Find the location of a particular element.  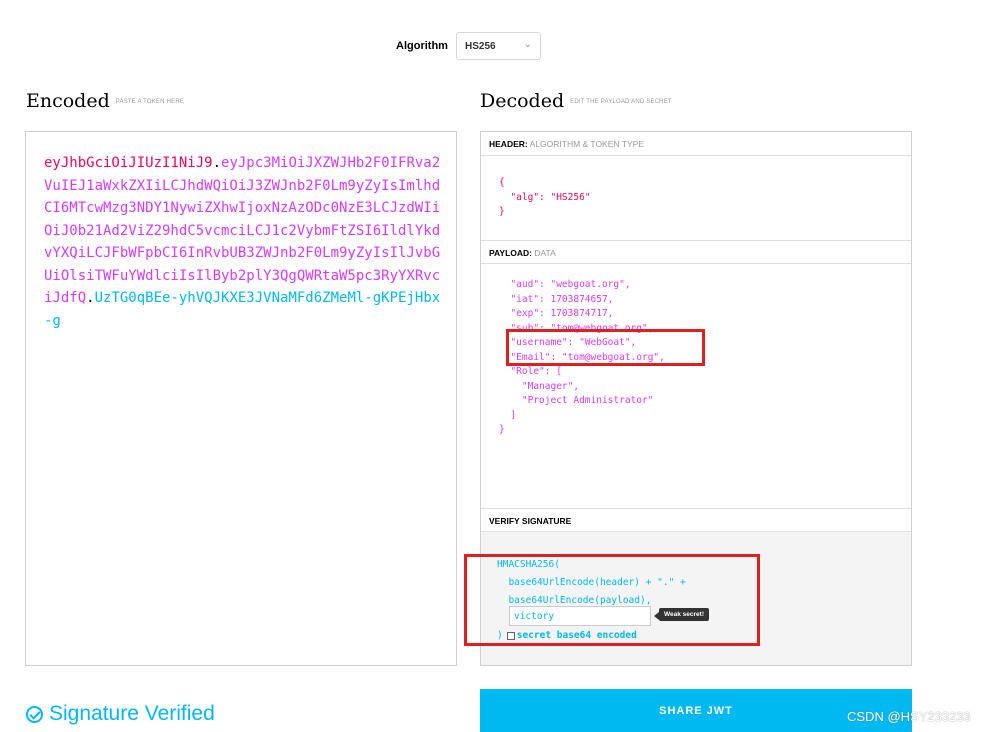

encoded-subtitle: PASTE A TOKEN HERE is located at coordinates (150, 102).